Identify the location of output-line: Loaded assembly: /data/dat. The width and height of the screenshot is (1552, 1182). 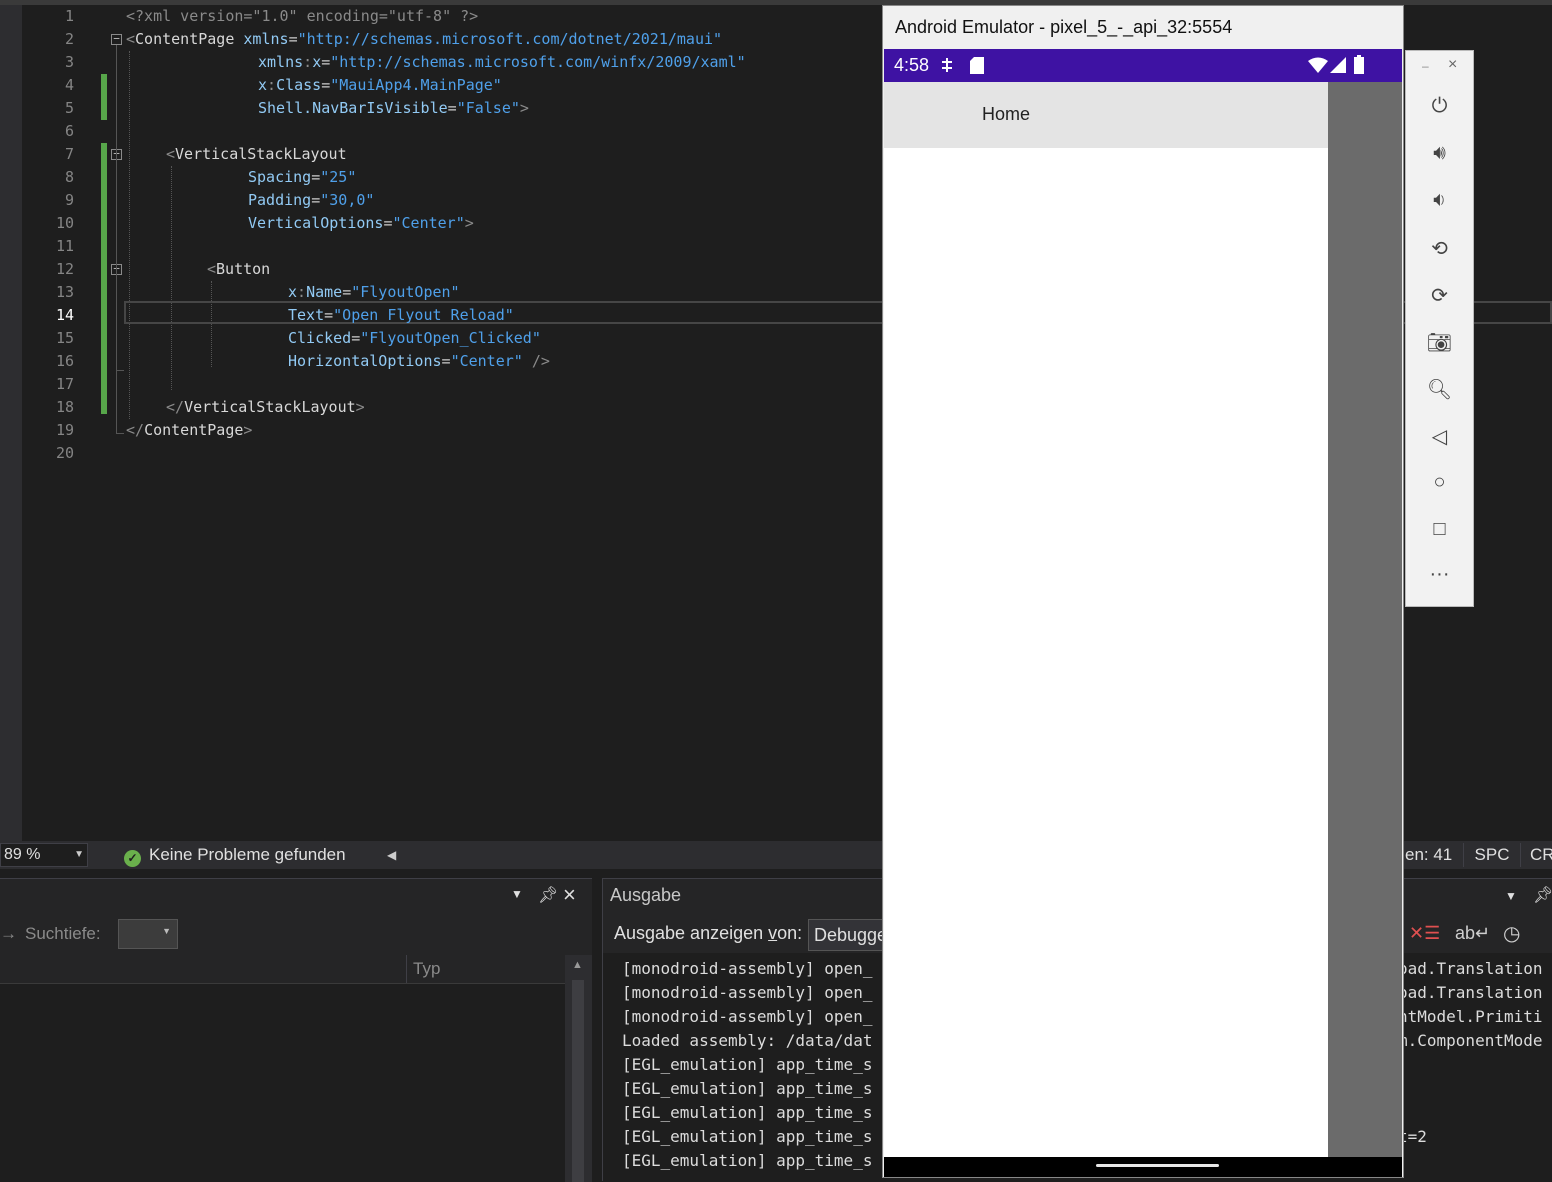
(747, 1040).